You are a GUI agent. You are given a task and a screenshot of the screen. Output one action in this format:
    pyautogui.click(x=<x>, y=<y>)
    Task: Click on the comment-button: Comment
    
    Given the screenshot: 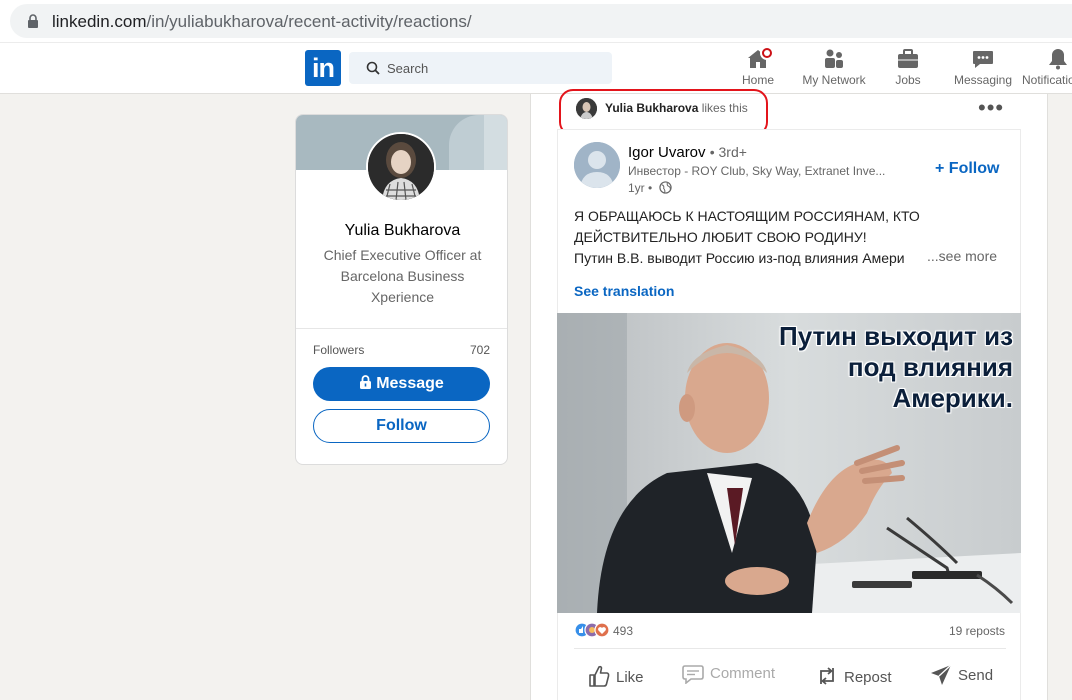 What is the action you would take?
    pyautogui.click(x=728, y=678)
    